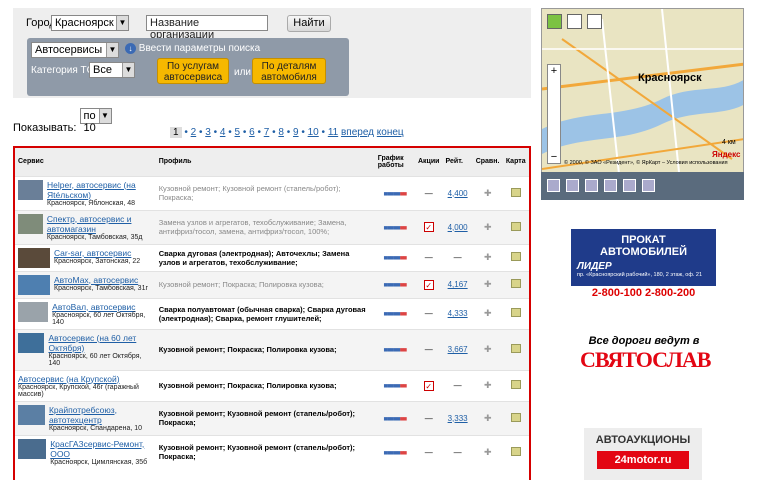 This screenshot has width=768, height=480. I want to click on cell-compare: ✚, so click(487, 313).